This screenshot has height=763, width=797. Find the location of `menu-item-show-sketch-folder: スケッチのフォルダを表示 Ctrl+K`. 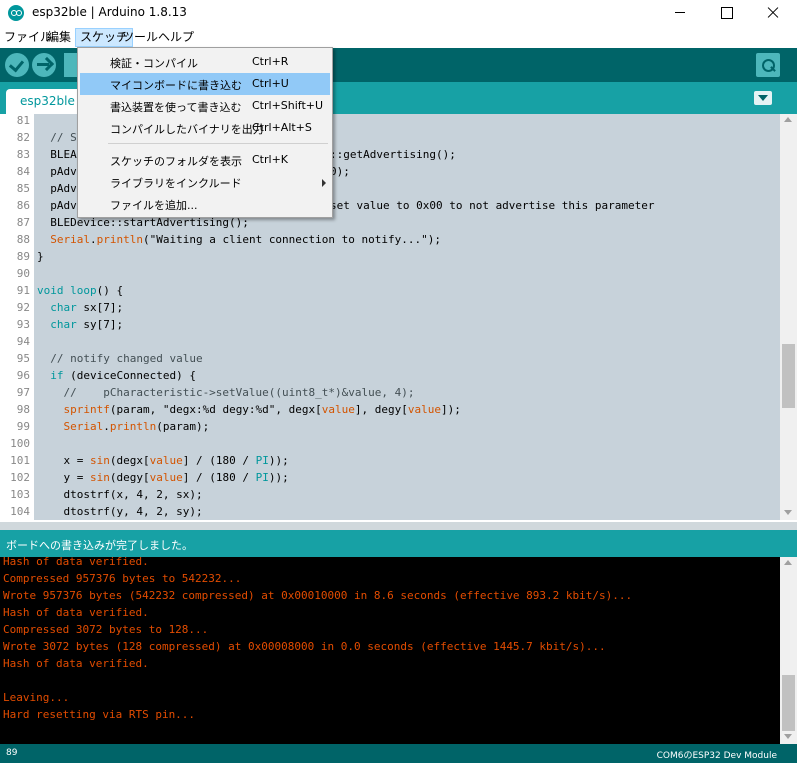

menu-item-show-sketch-folder: スケッチのフォルダを表示 Ctrl+K is located at coordinates (205, 160).